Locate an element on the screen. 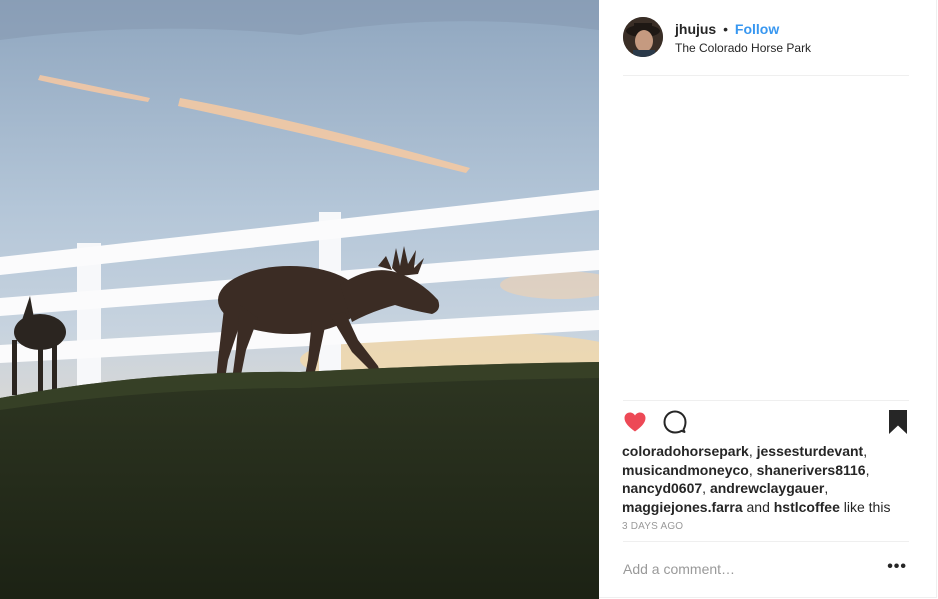 This screenshot has height=599, width=938. avatar-image is located at coordinates (643, 37).